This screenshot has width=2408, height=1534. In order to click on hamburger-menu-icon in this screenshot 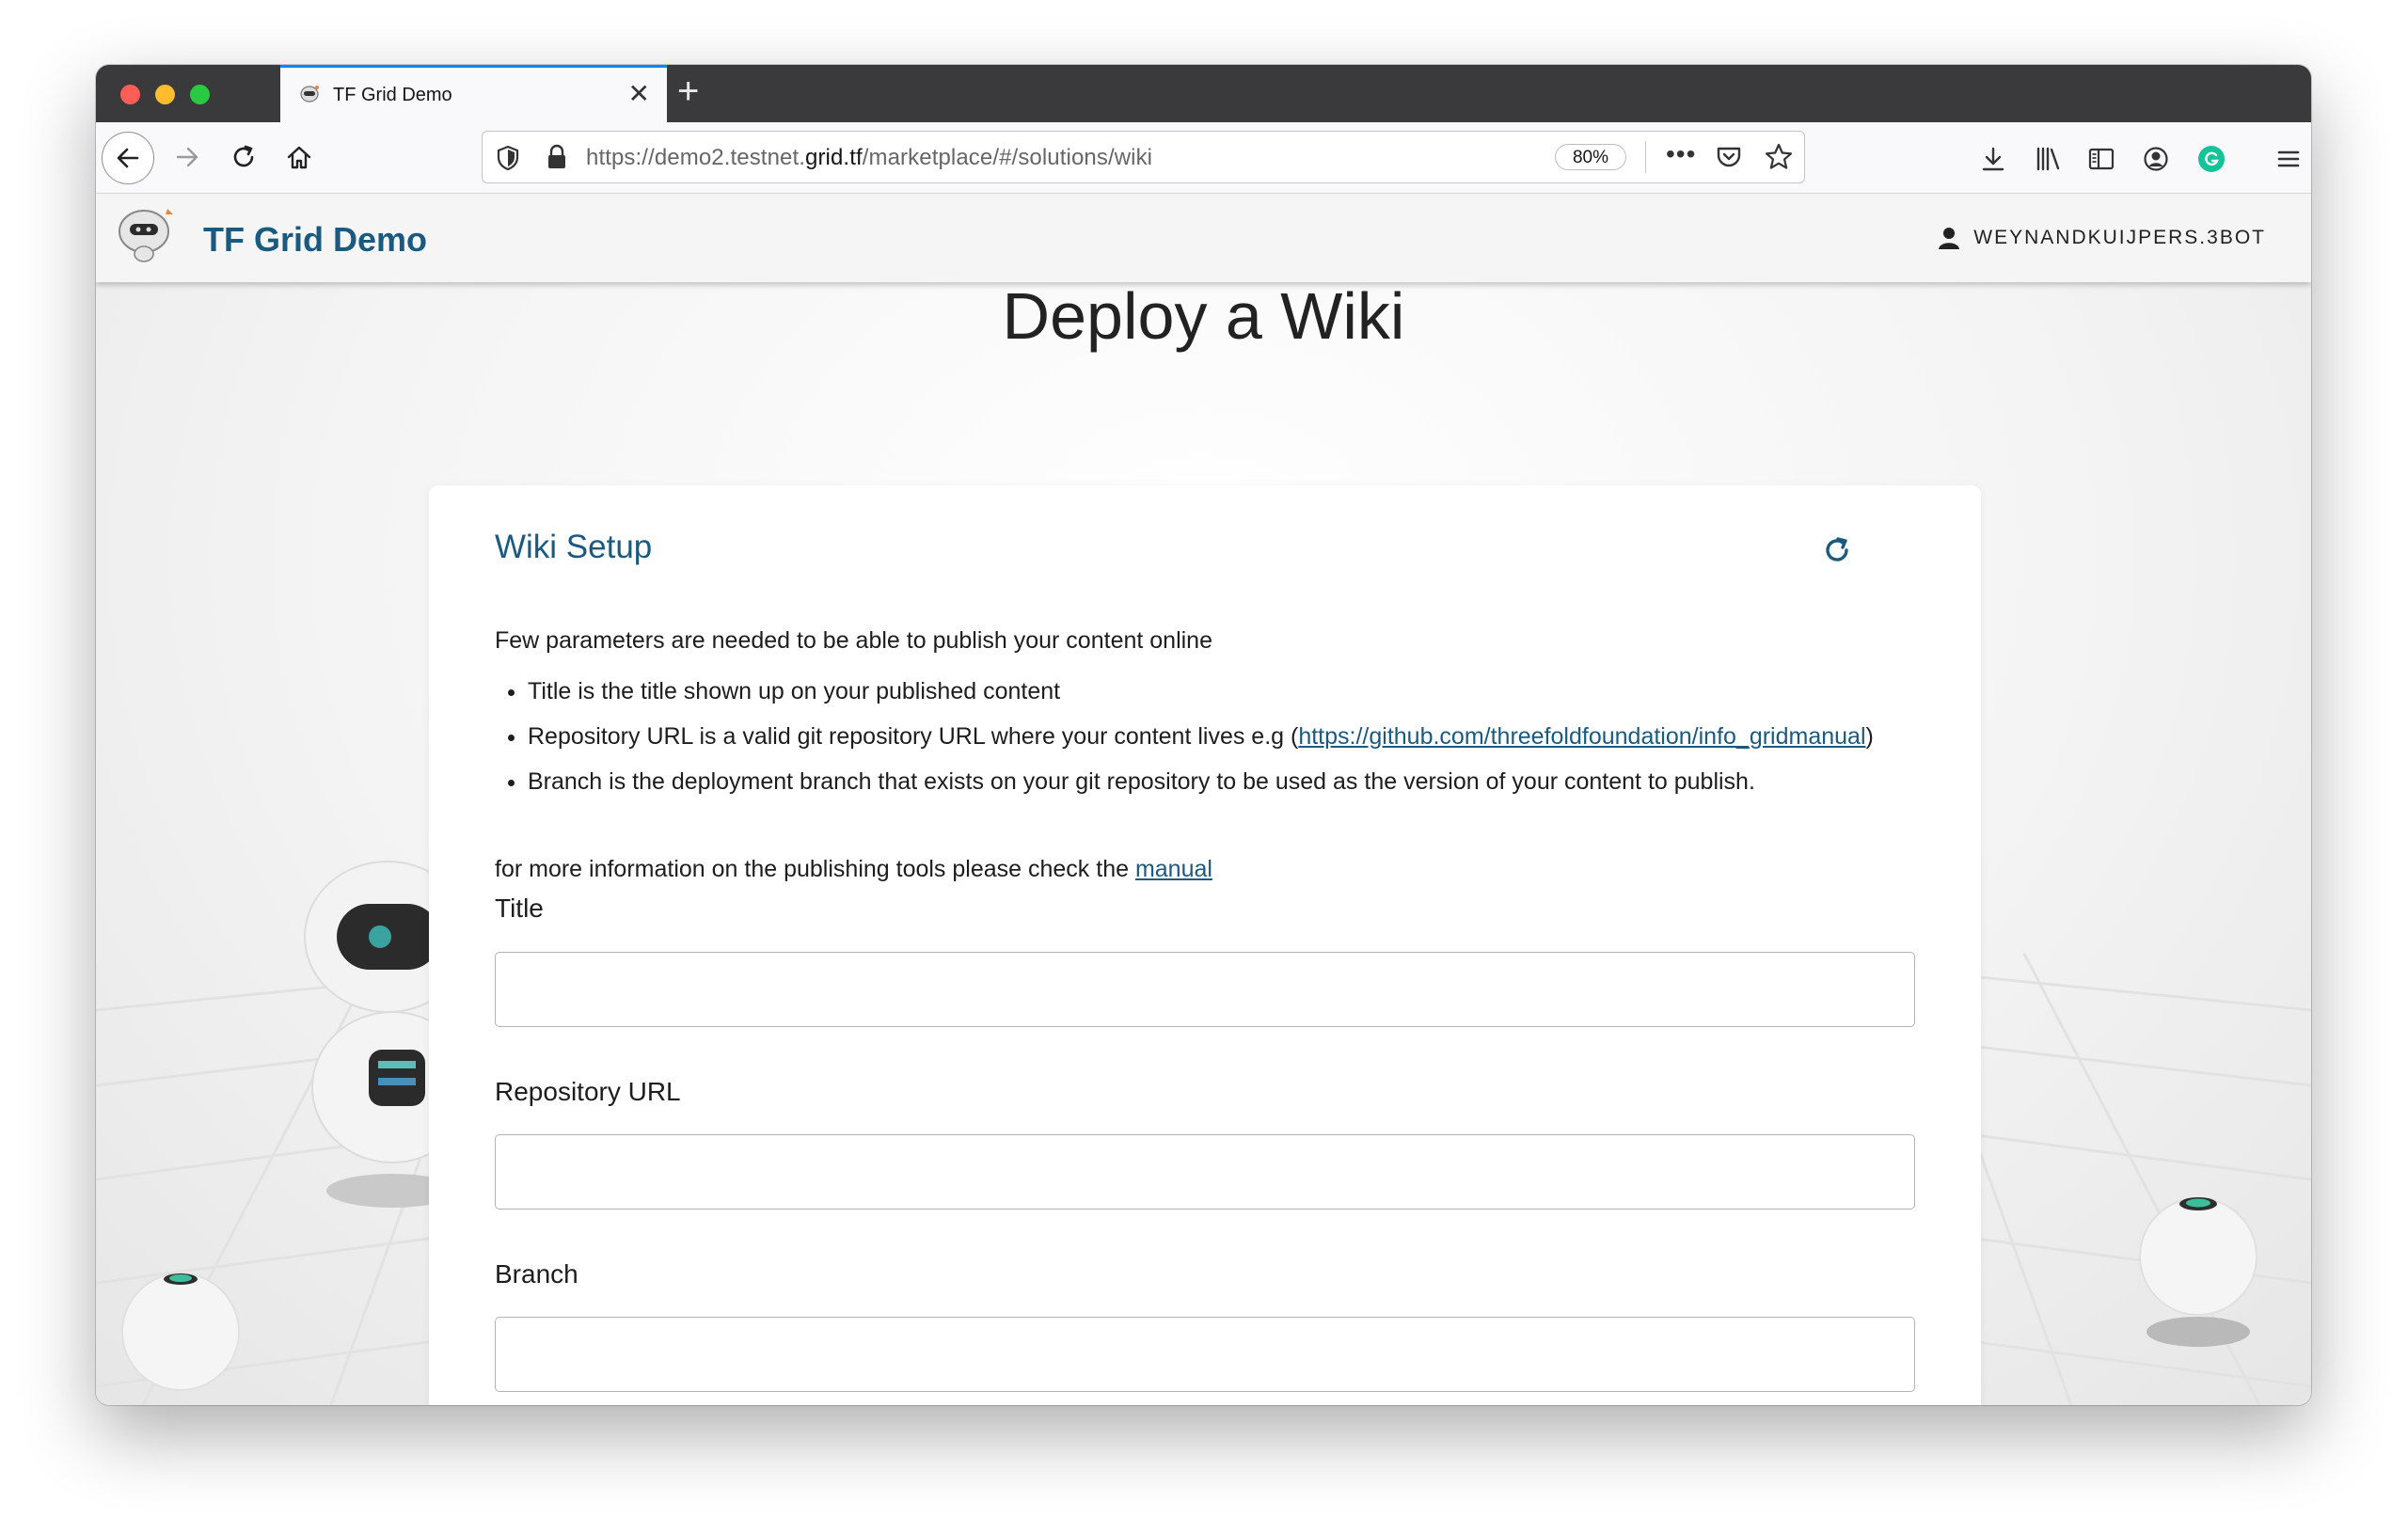, I will do `click(2289, 159)`.